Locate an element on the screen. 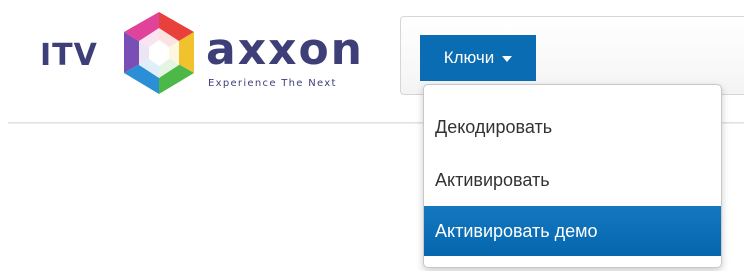  logo-prefix: ITV is located at coordinates (69, 55).